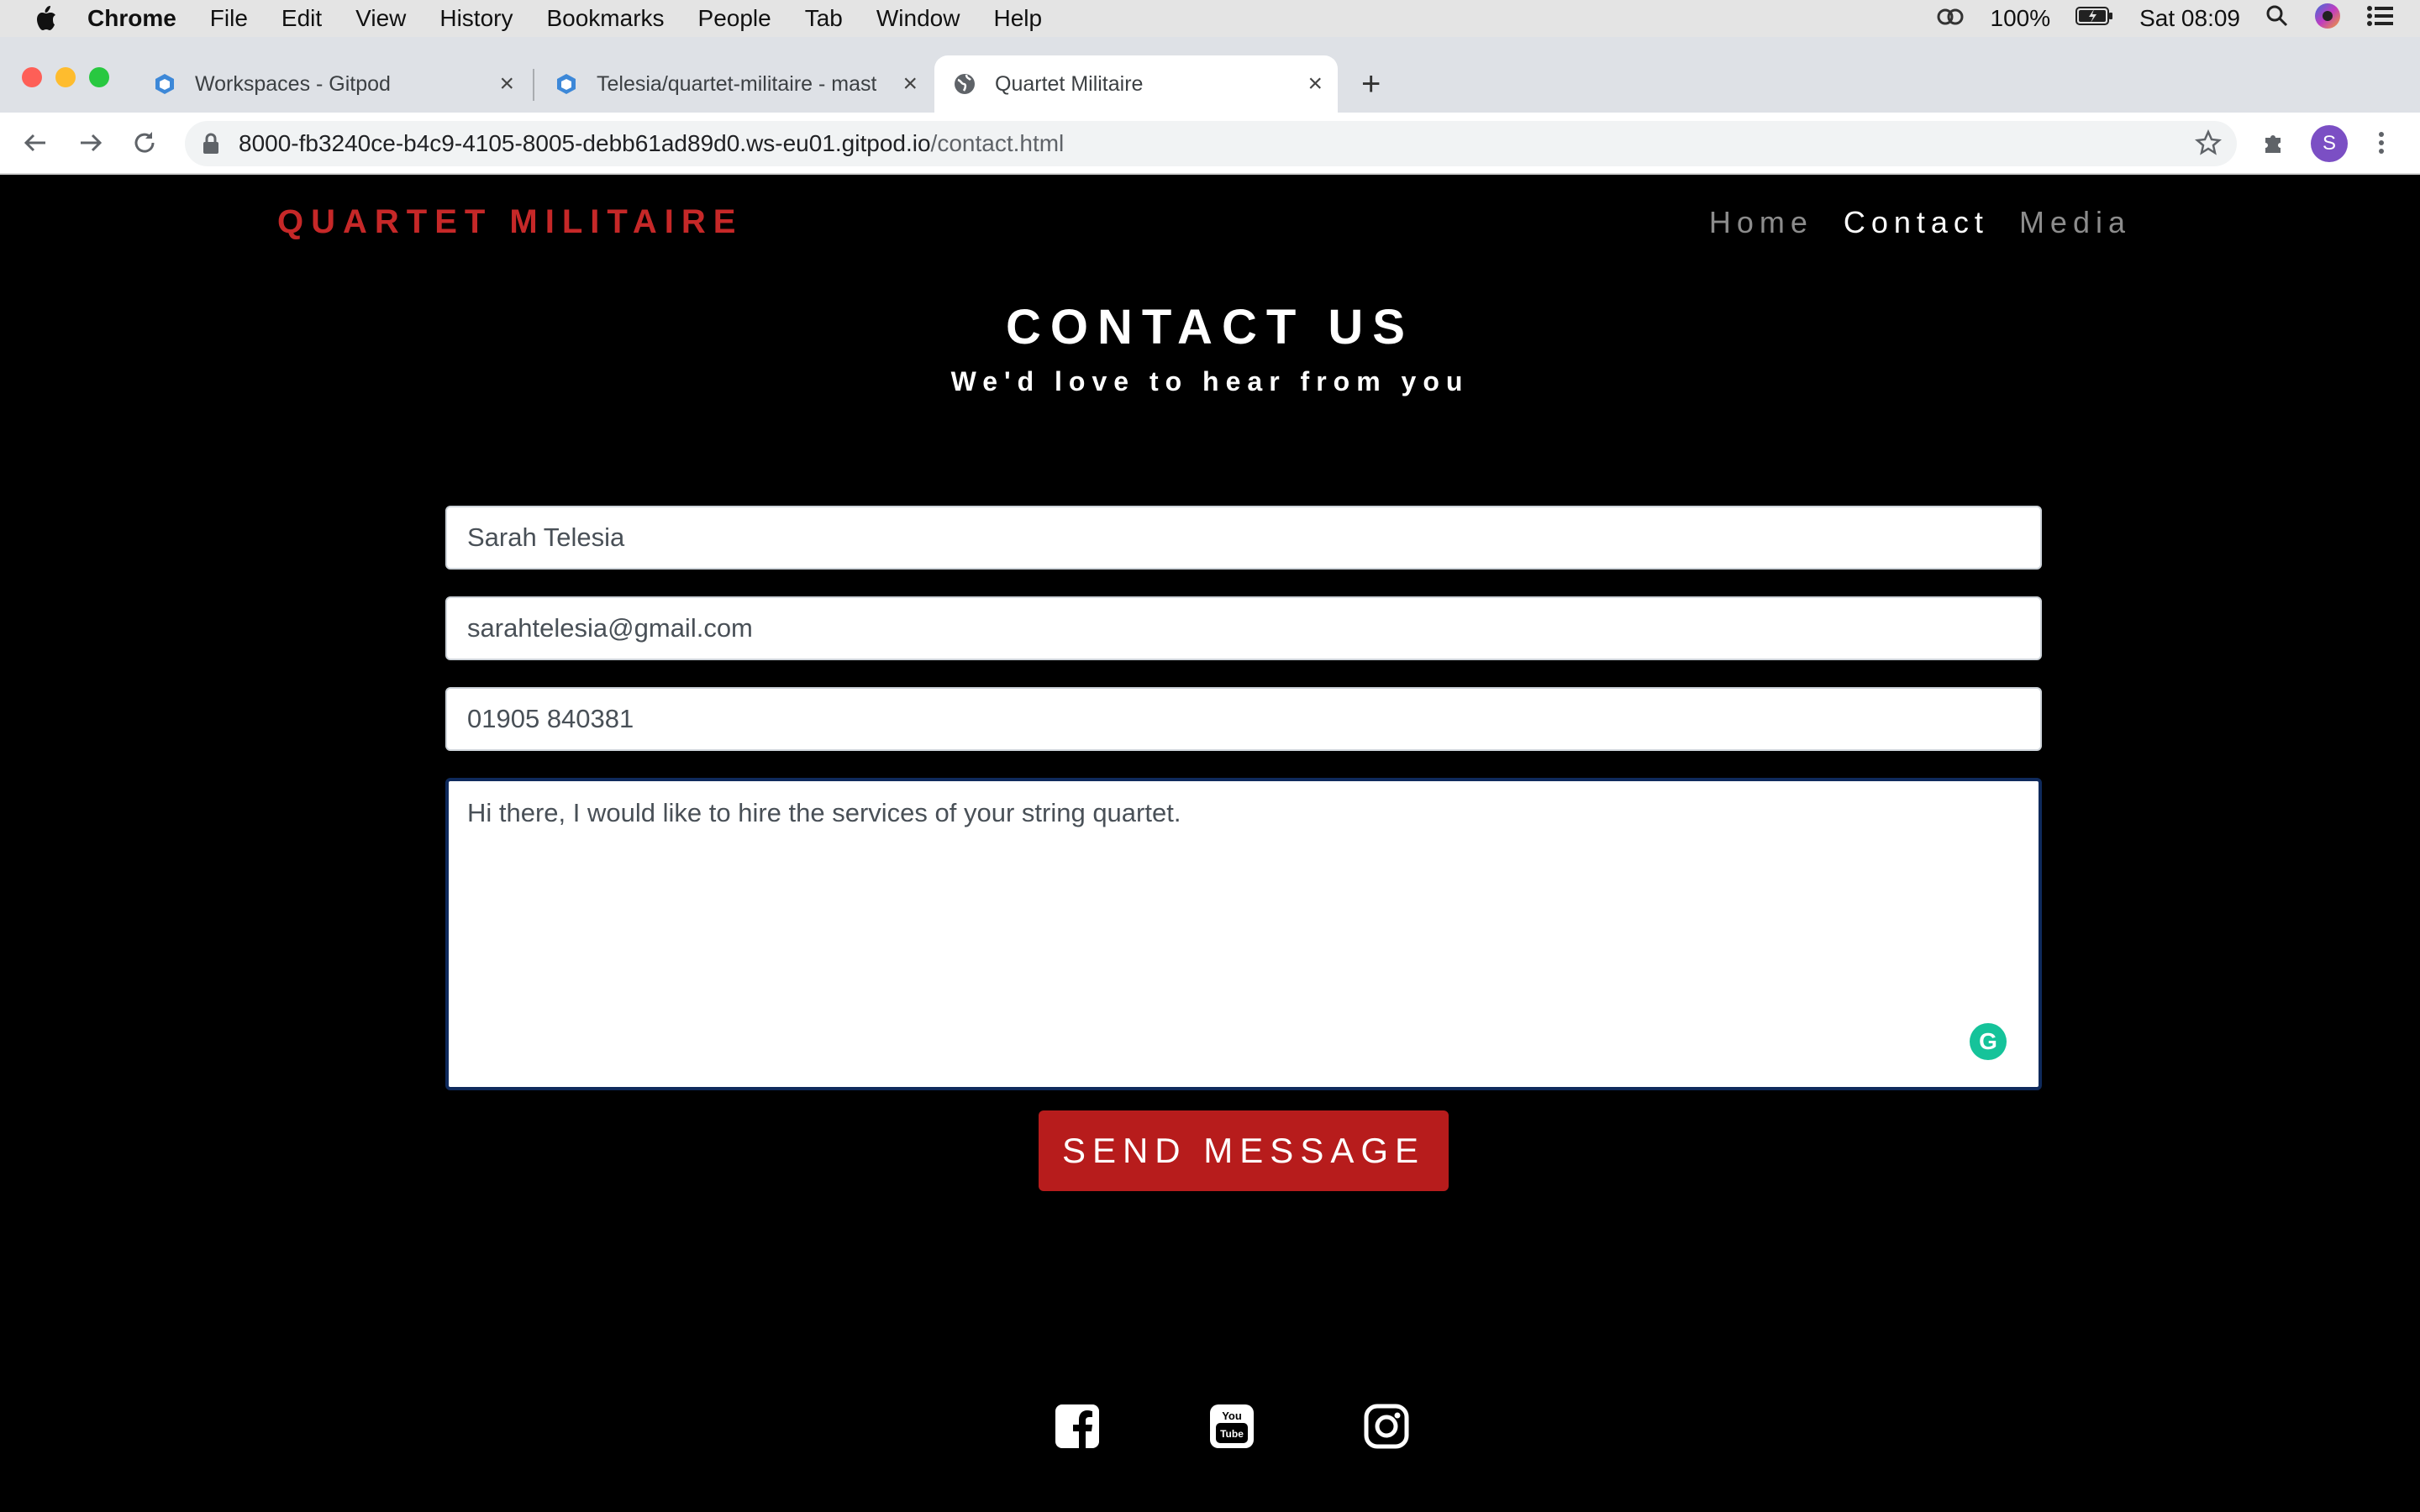 The height and width of the screenshot is (1512, 2420). What do you see at coordinates (131, 18) in the screenshot?
I see `menu-chrome: Chrome` at bounding box center [131, 18].